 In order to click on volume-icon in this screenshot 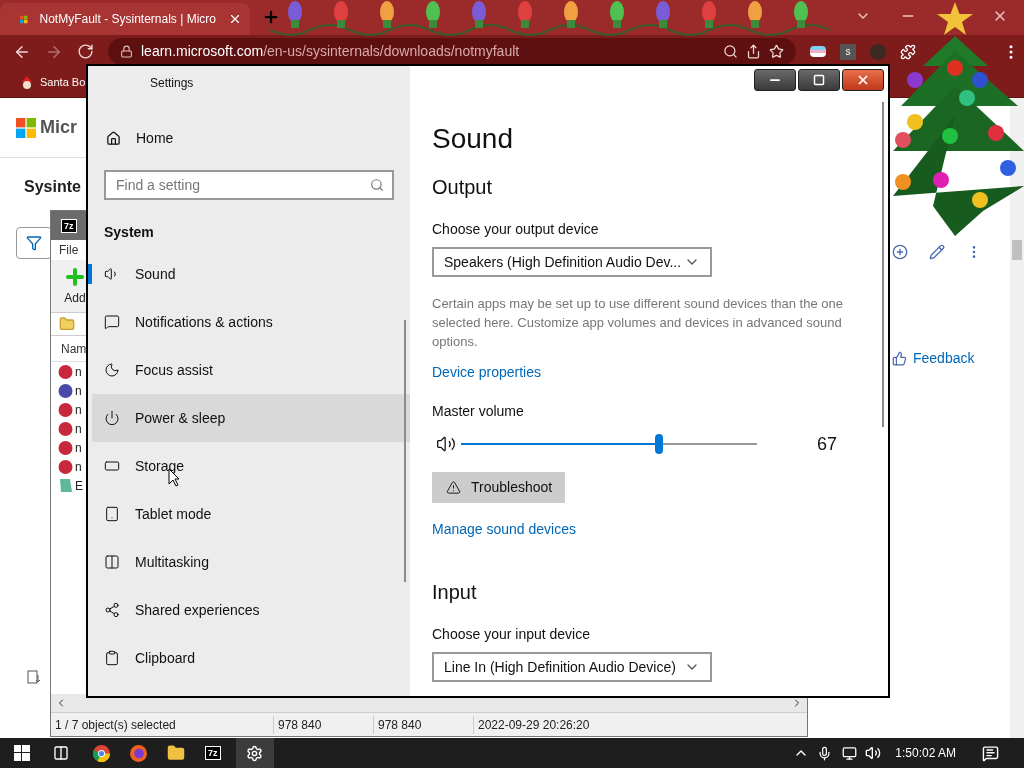, I will do `click(873, 753)`.